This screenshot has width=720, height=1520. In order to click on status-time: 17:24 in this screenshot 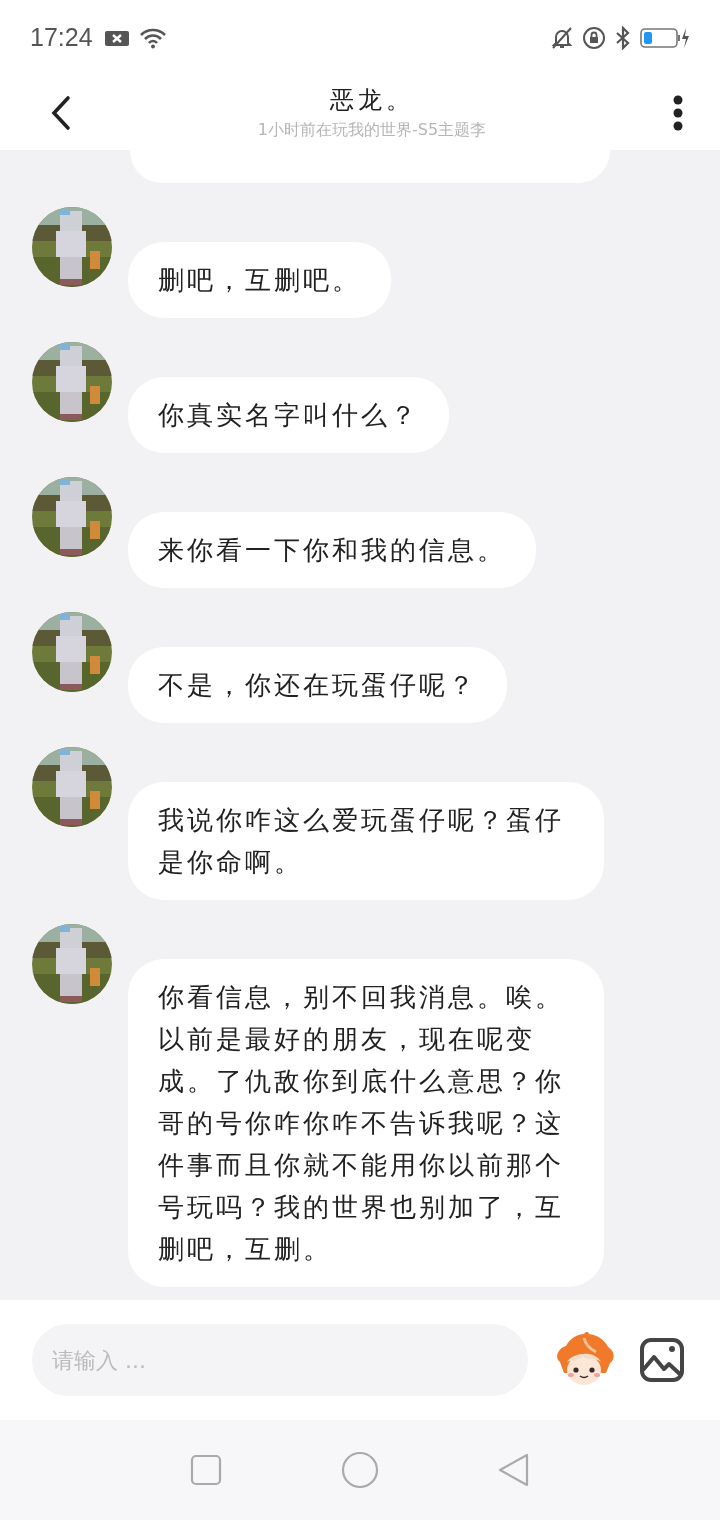, I will do `click(61, 37)`.